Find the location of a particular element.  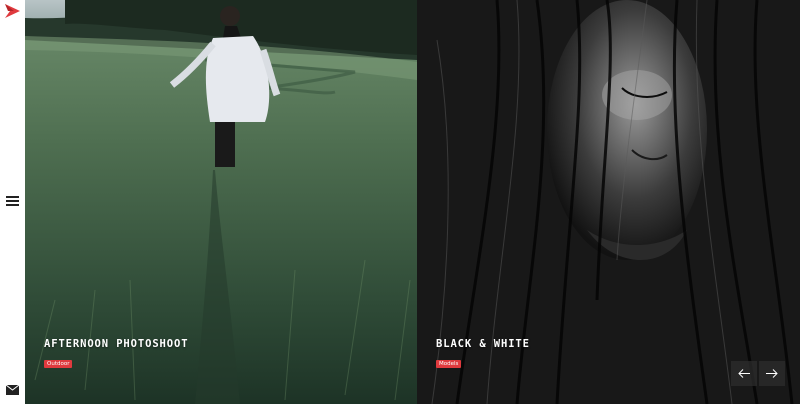

hamburger-menu-icon is located at coordinates (12, 202).